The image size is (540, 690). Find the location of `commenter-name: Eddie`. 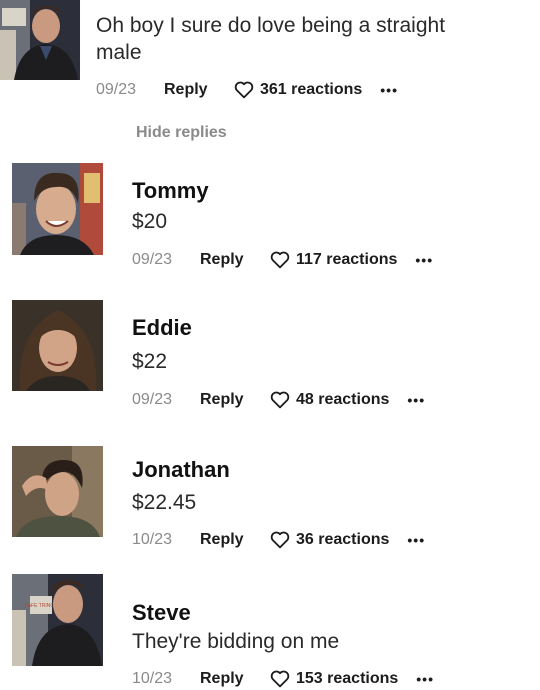

commenter-name: Eddie is located at coordinates (162, 328).